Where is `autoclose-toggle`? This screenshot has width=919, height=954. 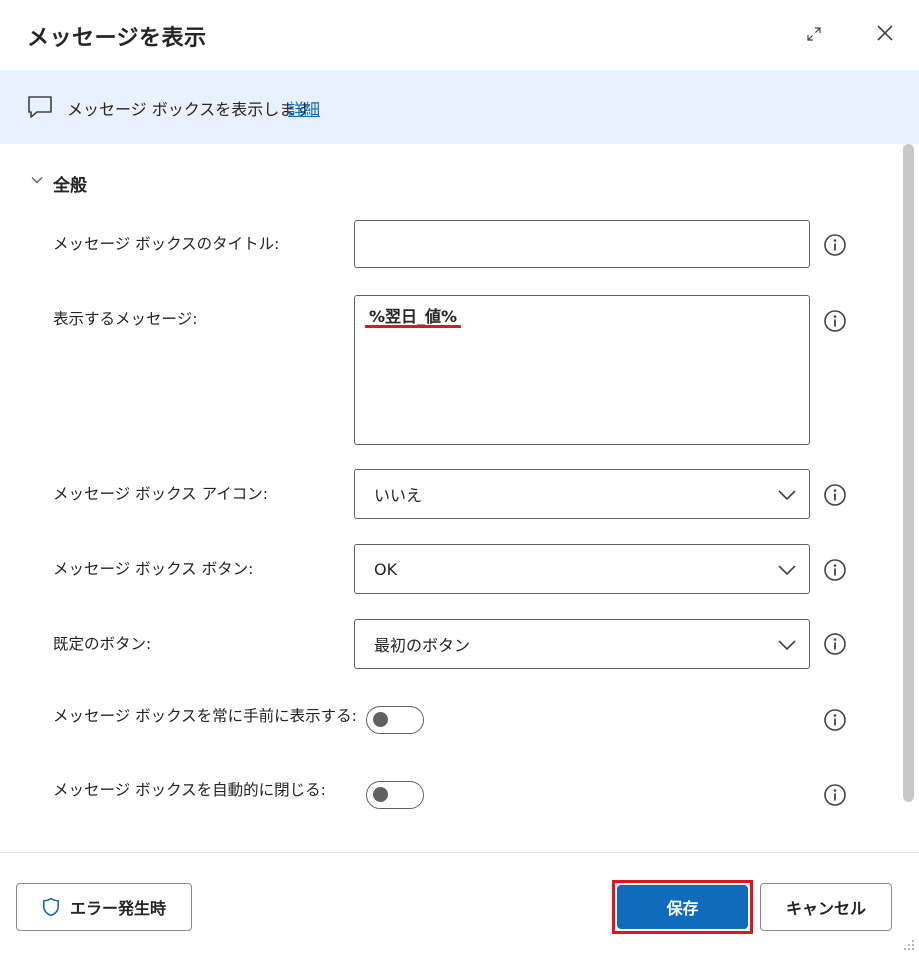 autoclose-toggle is located at coordinates (395, 795).